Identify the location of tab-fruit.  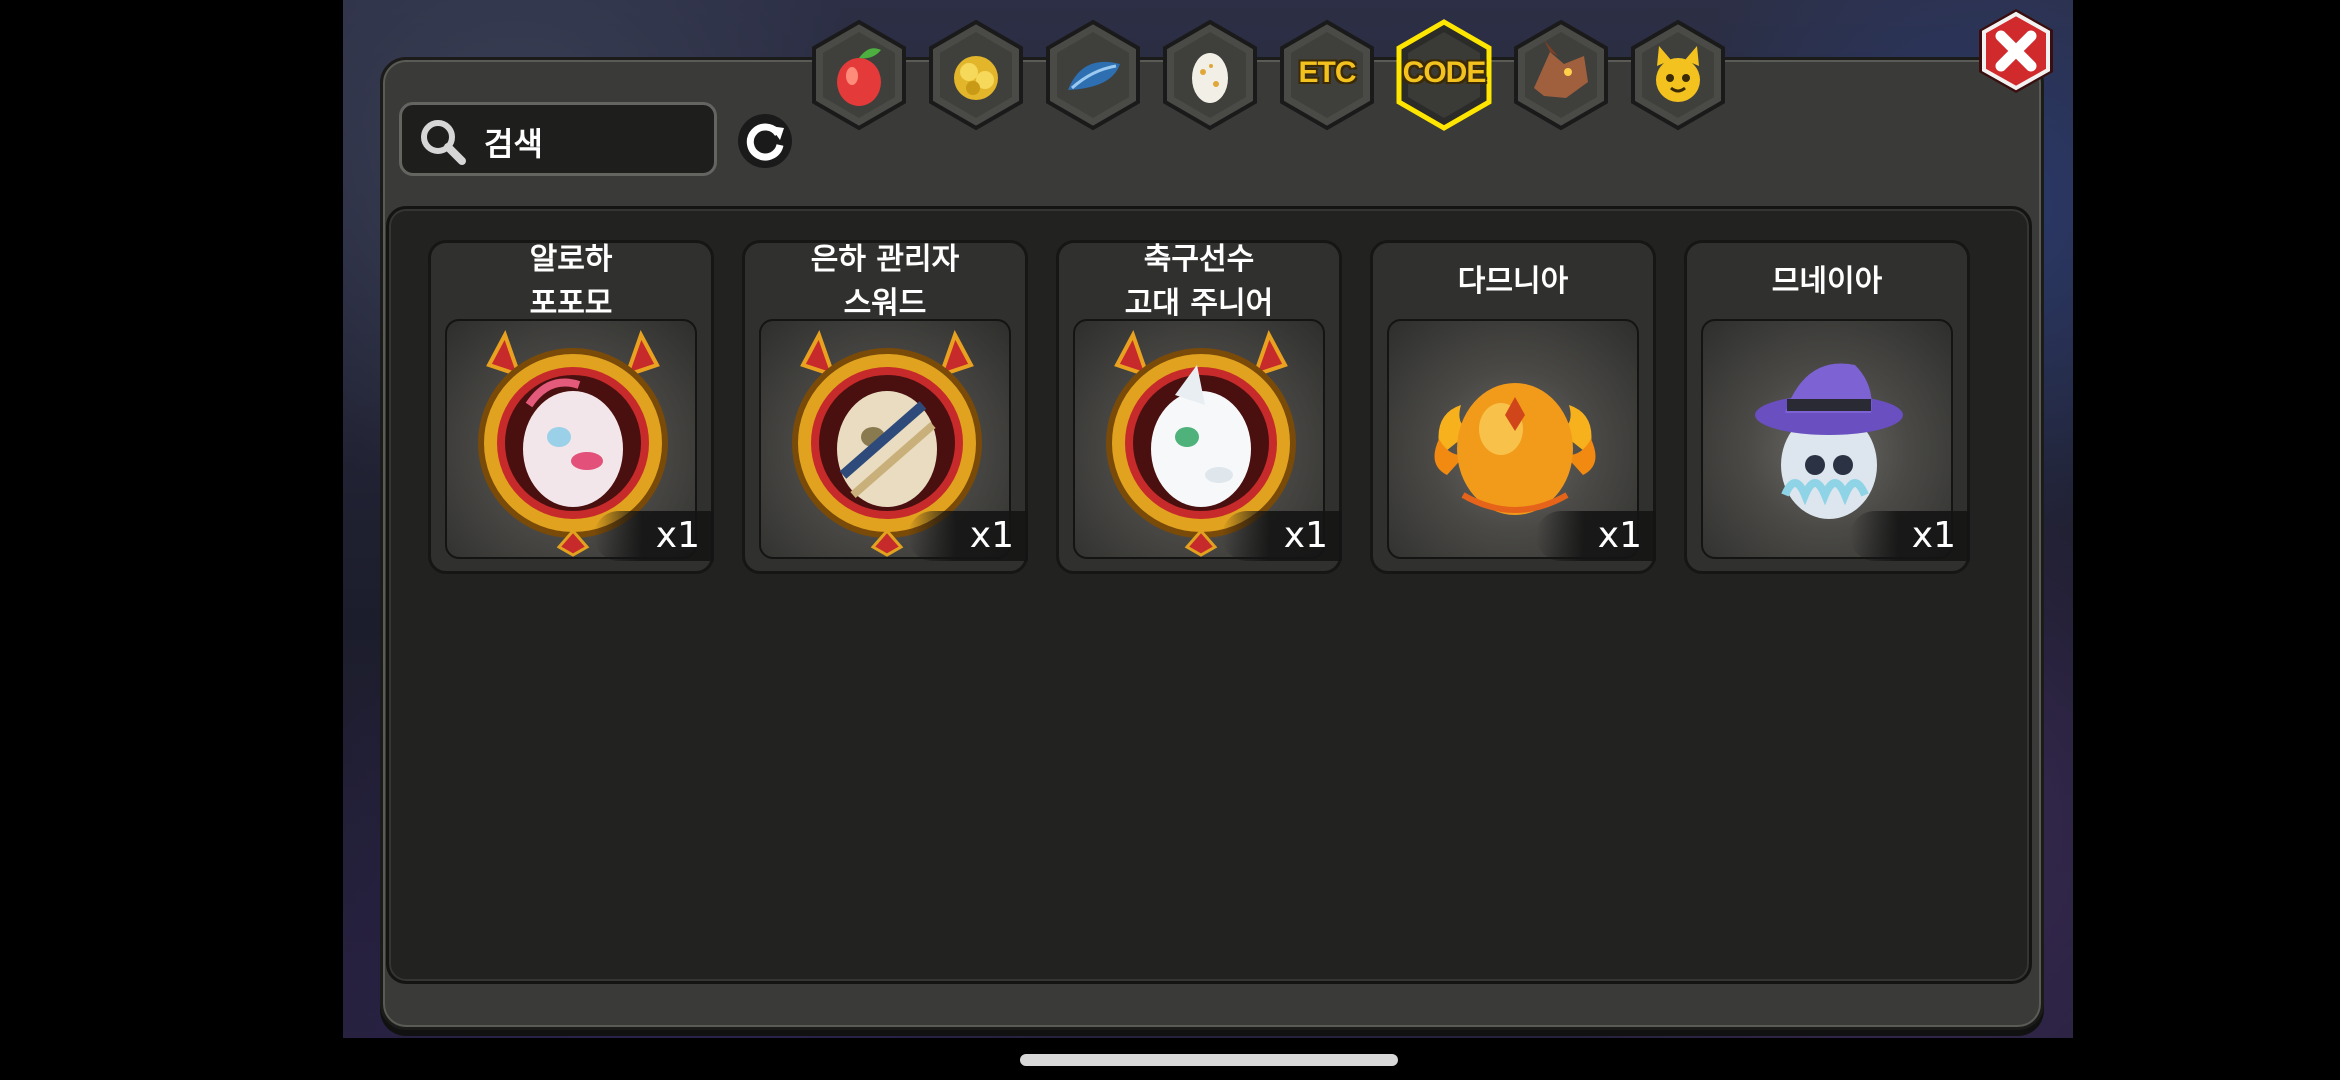
(859, 75).